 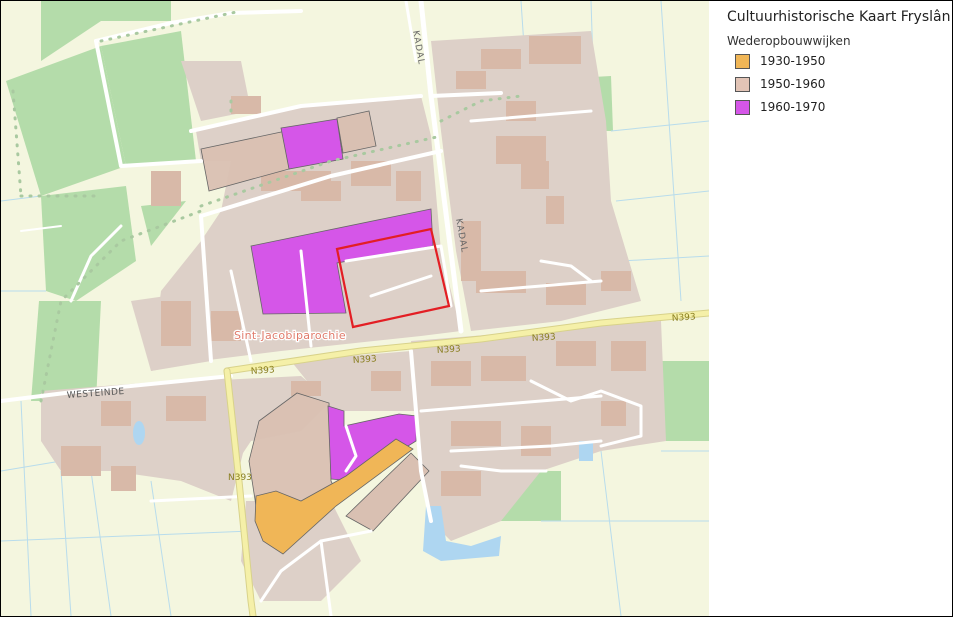 I want to click on legend-item-1950-1960: 1950-1960, so click(x=780, y=84).